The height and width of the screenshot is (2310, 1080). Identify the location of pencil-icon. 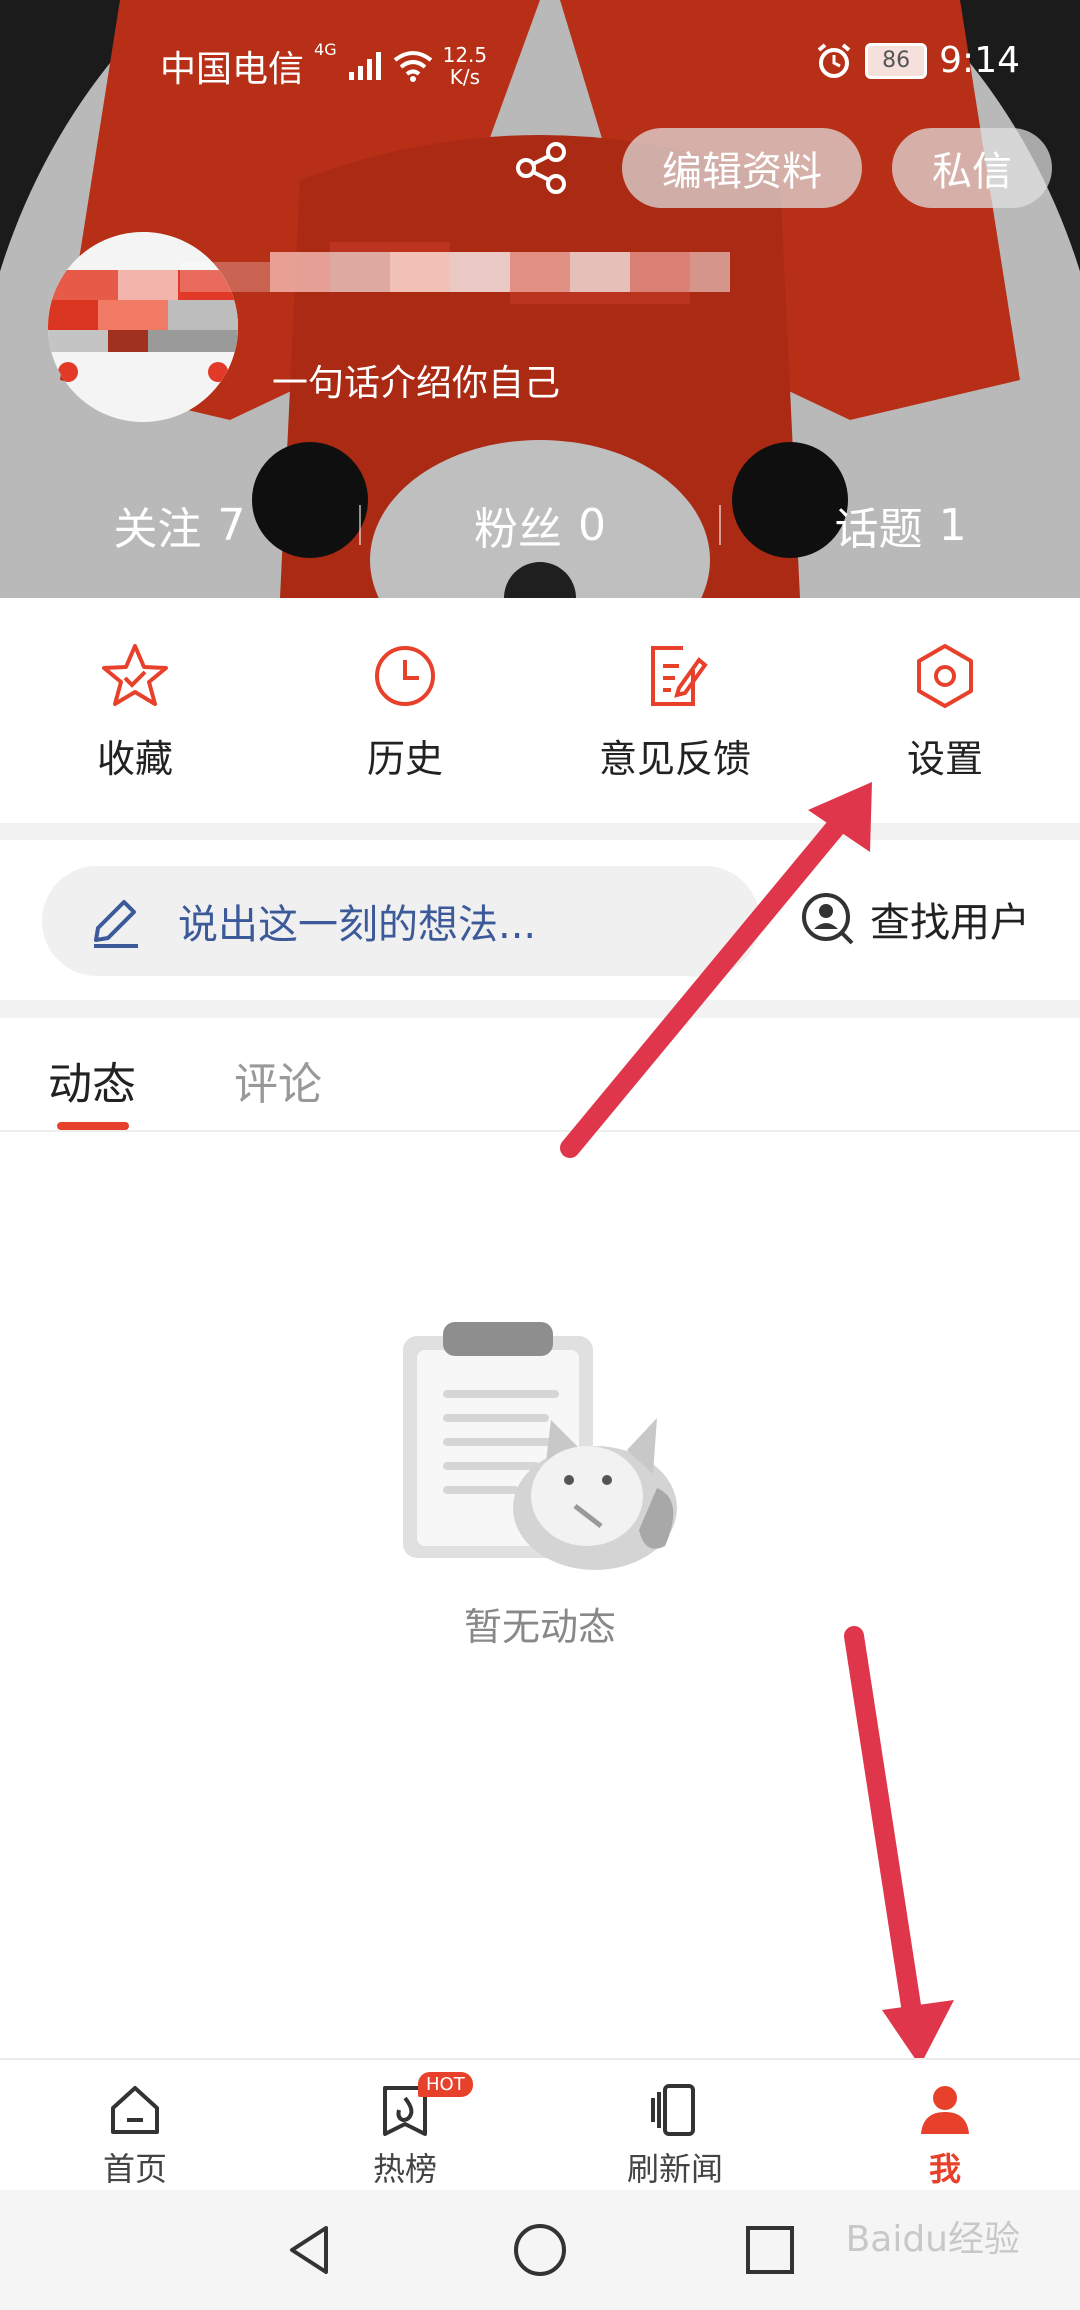
(116, 924).